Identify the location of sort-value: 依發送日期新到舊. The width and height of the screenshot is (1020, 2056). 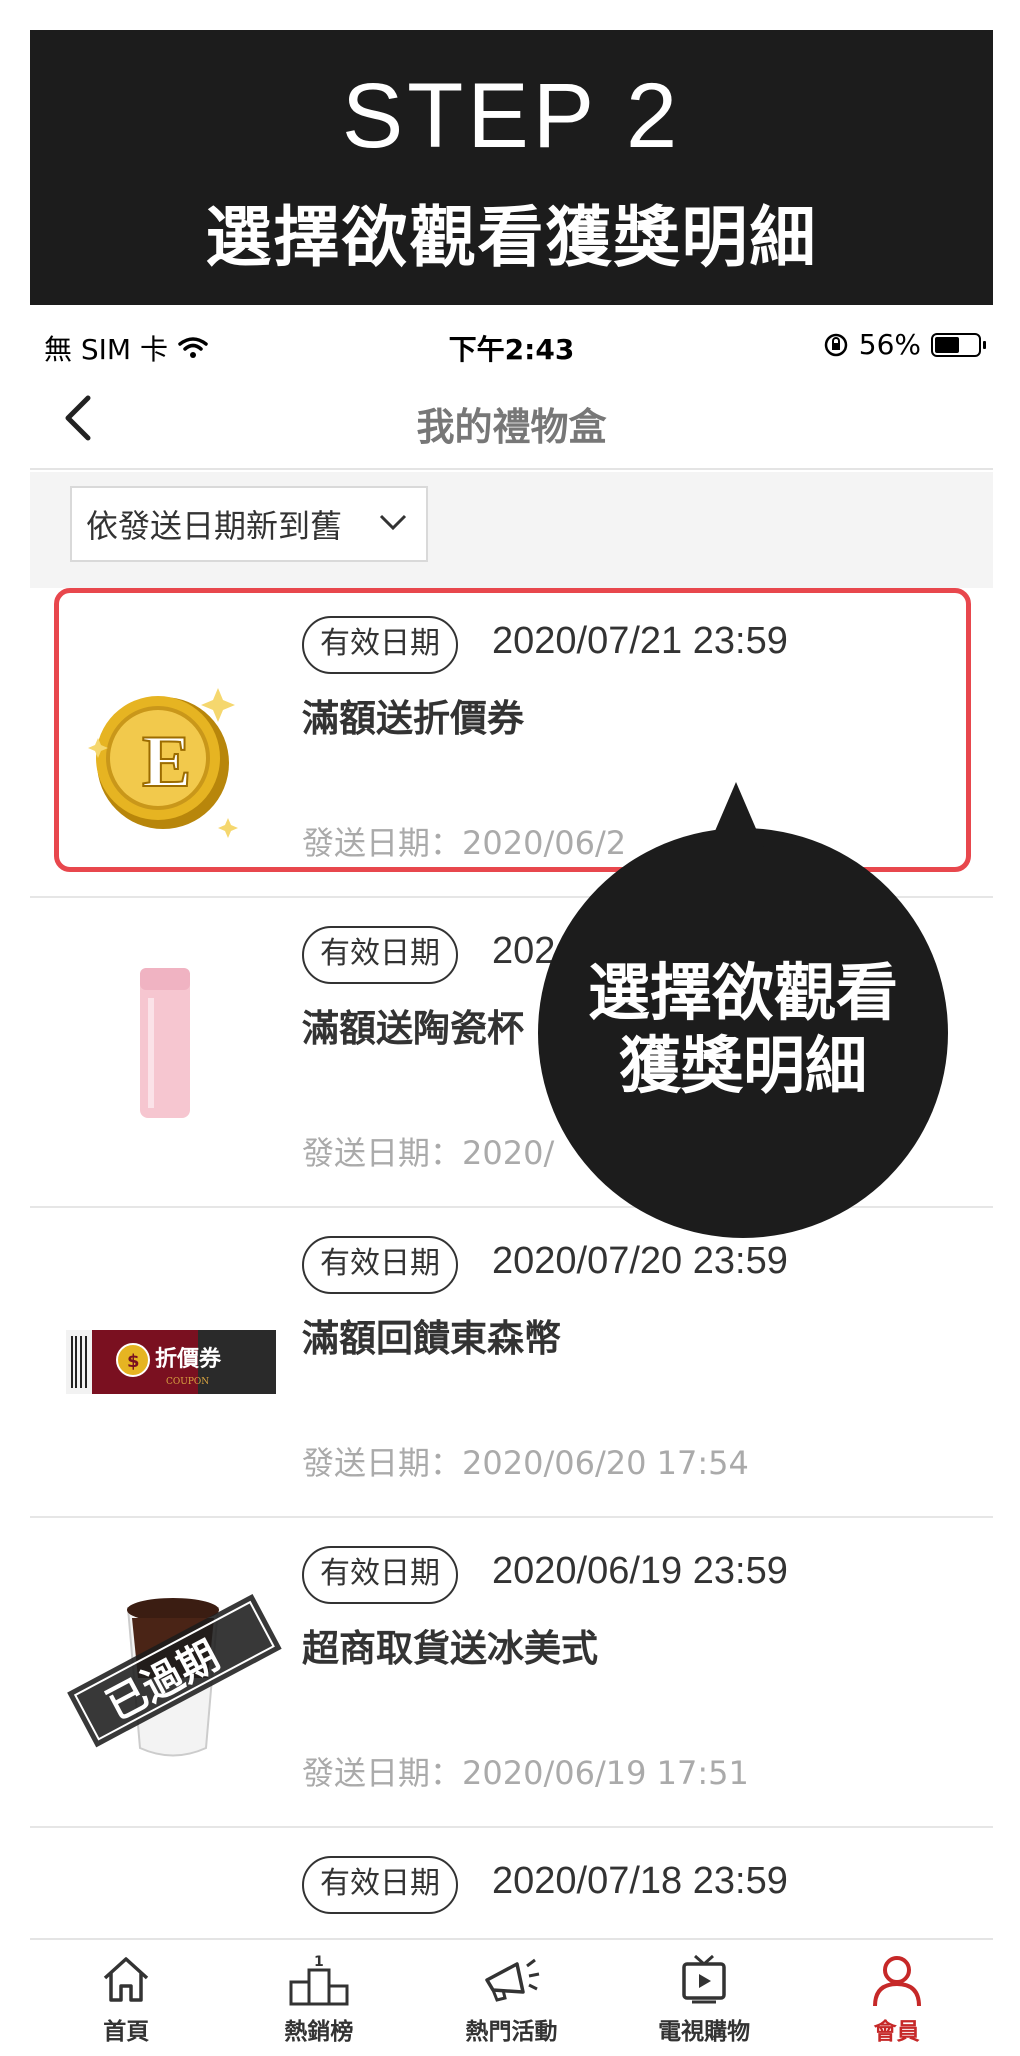
(214, 526).